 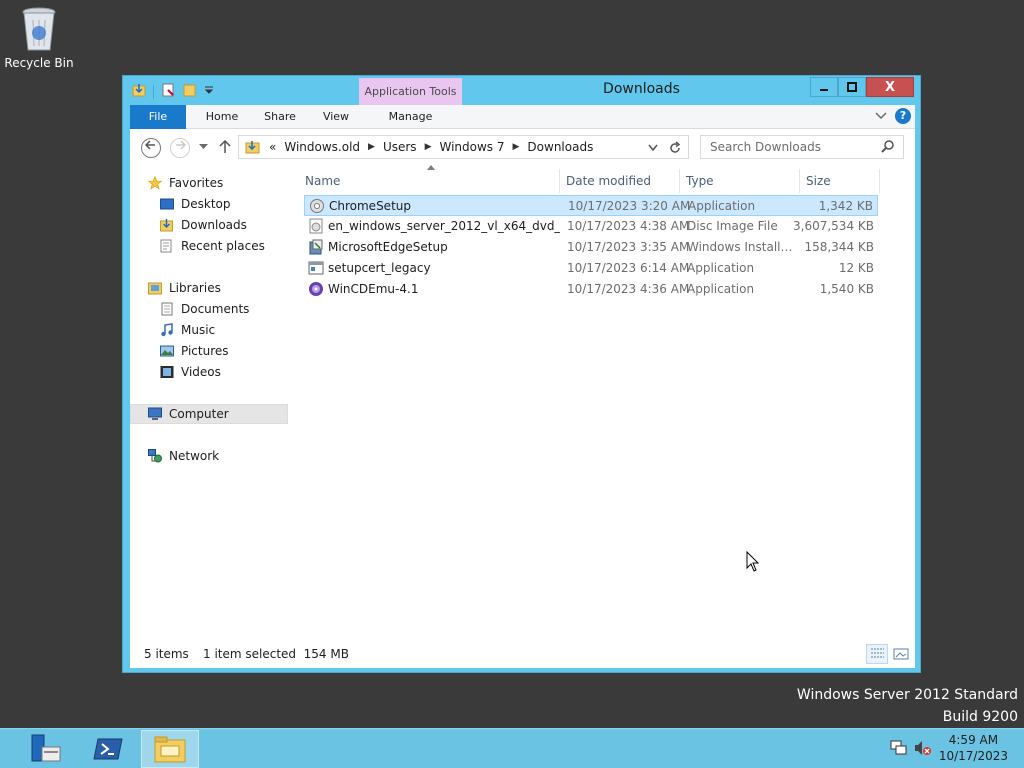 I want to click on breadcrumb-downloads: Downloads, so click(x=560, y=147).